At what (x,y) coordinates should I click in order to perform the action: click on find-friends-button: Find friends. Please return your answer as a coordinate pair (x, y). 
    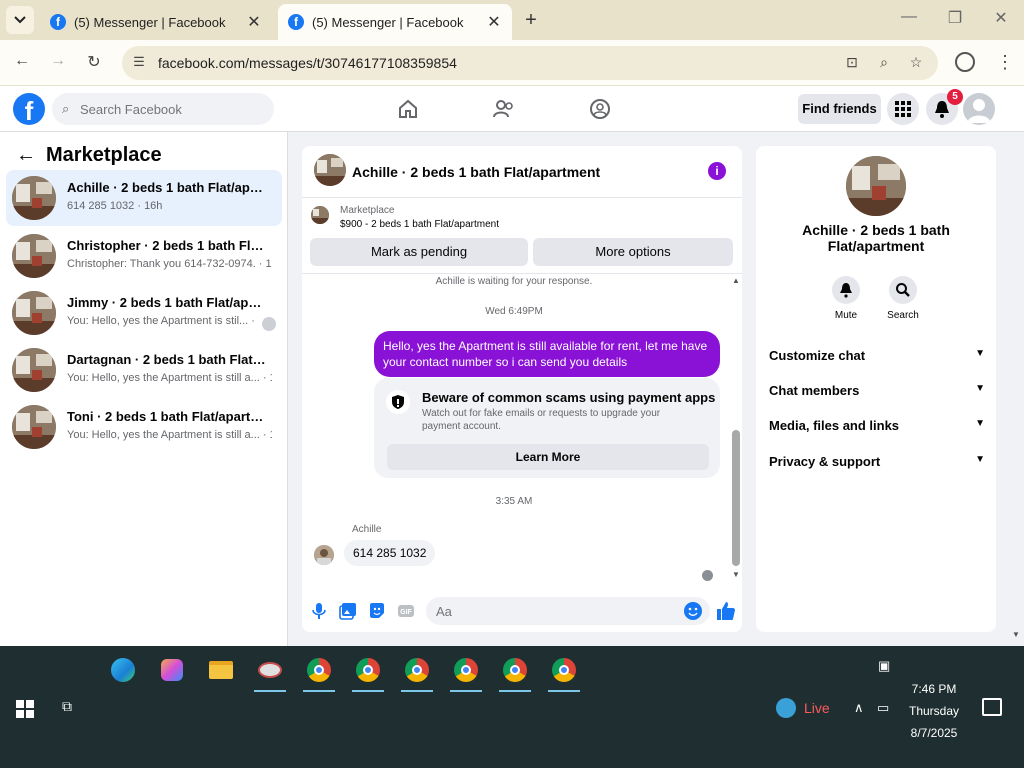
    Looking at the image, I should click on (839, 109).